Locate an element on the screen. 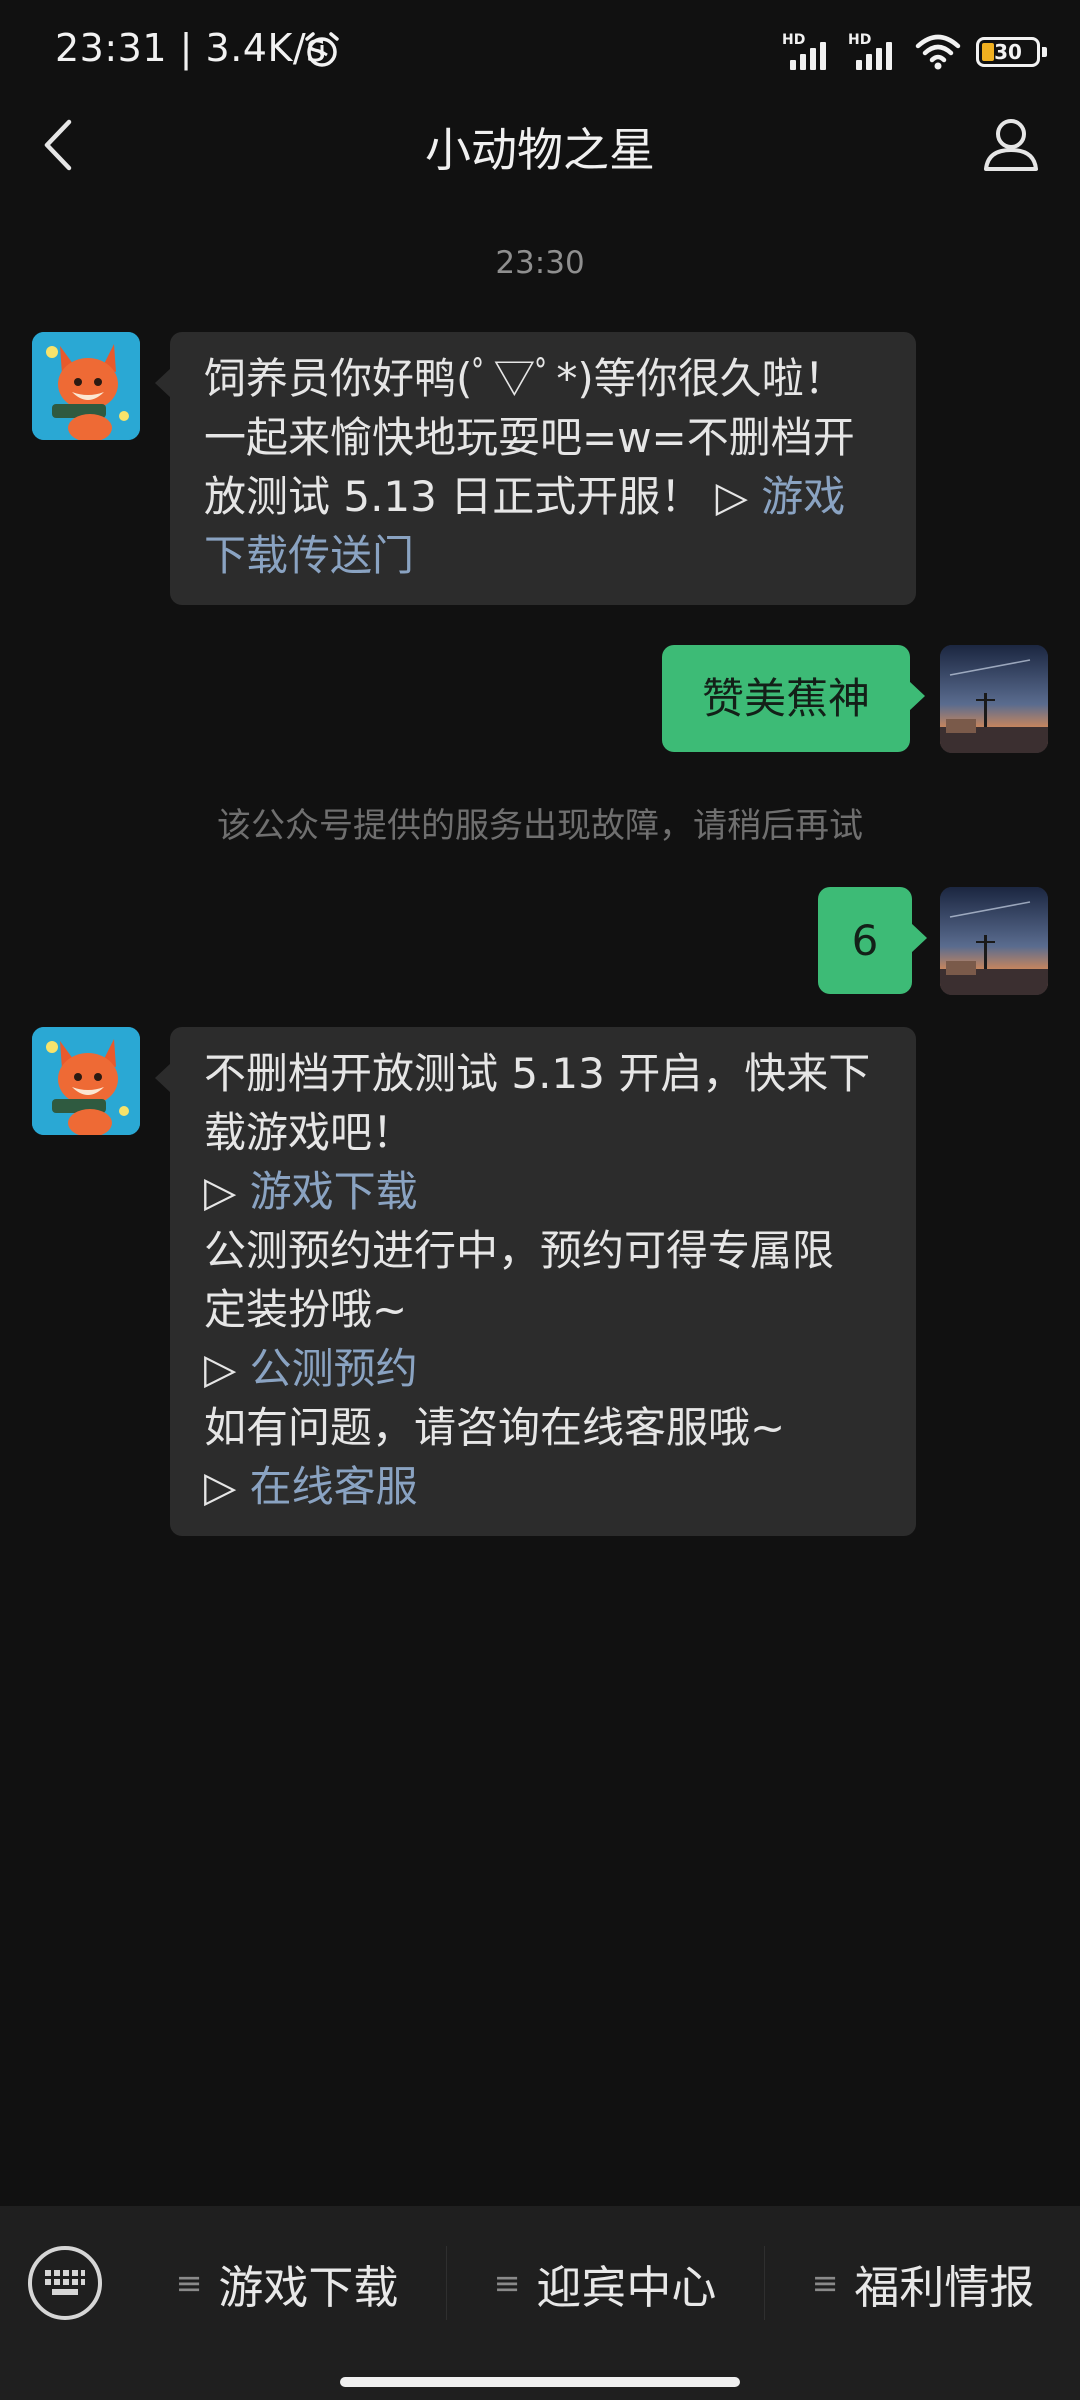 The height and width of the screenshot is (2400, 1080). status-bar: 23:31 | 3.4K/s HD HD 30 is located at coordinates (540, 50).